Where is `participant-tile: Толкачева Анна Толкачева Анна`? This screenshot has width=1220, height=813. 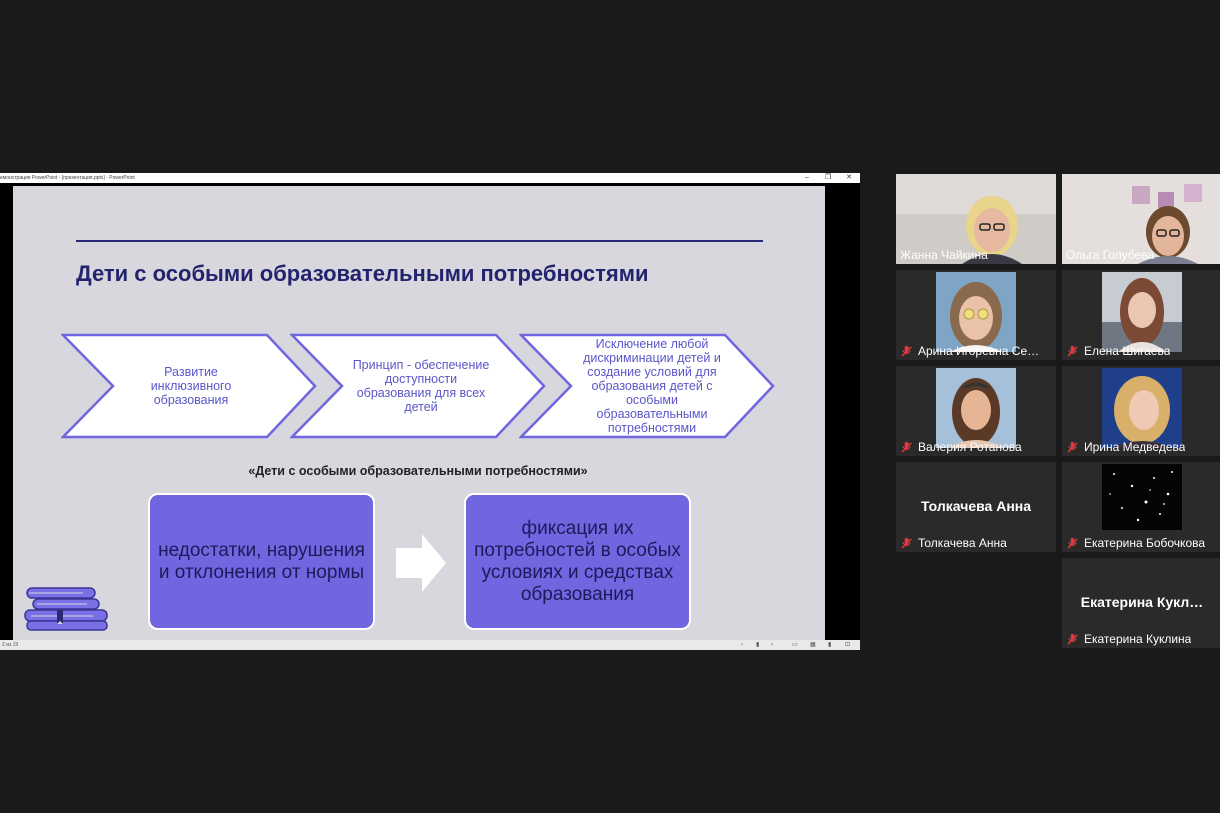 participant-tile: Толкачева Анна Толкачева Анна is located at coordinates (976, 507).